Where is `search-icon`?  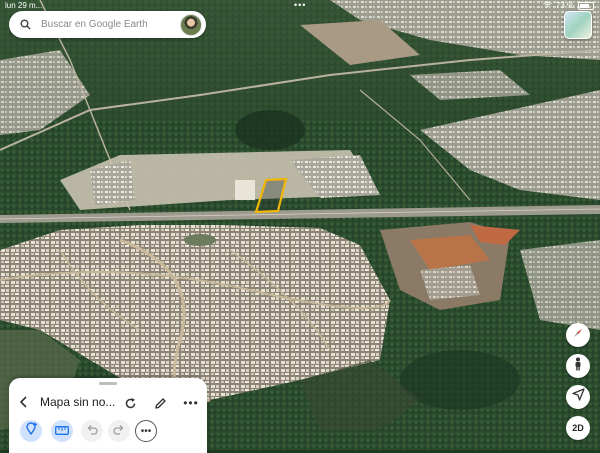 search-icon is located at coordinates (25, 25).